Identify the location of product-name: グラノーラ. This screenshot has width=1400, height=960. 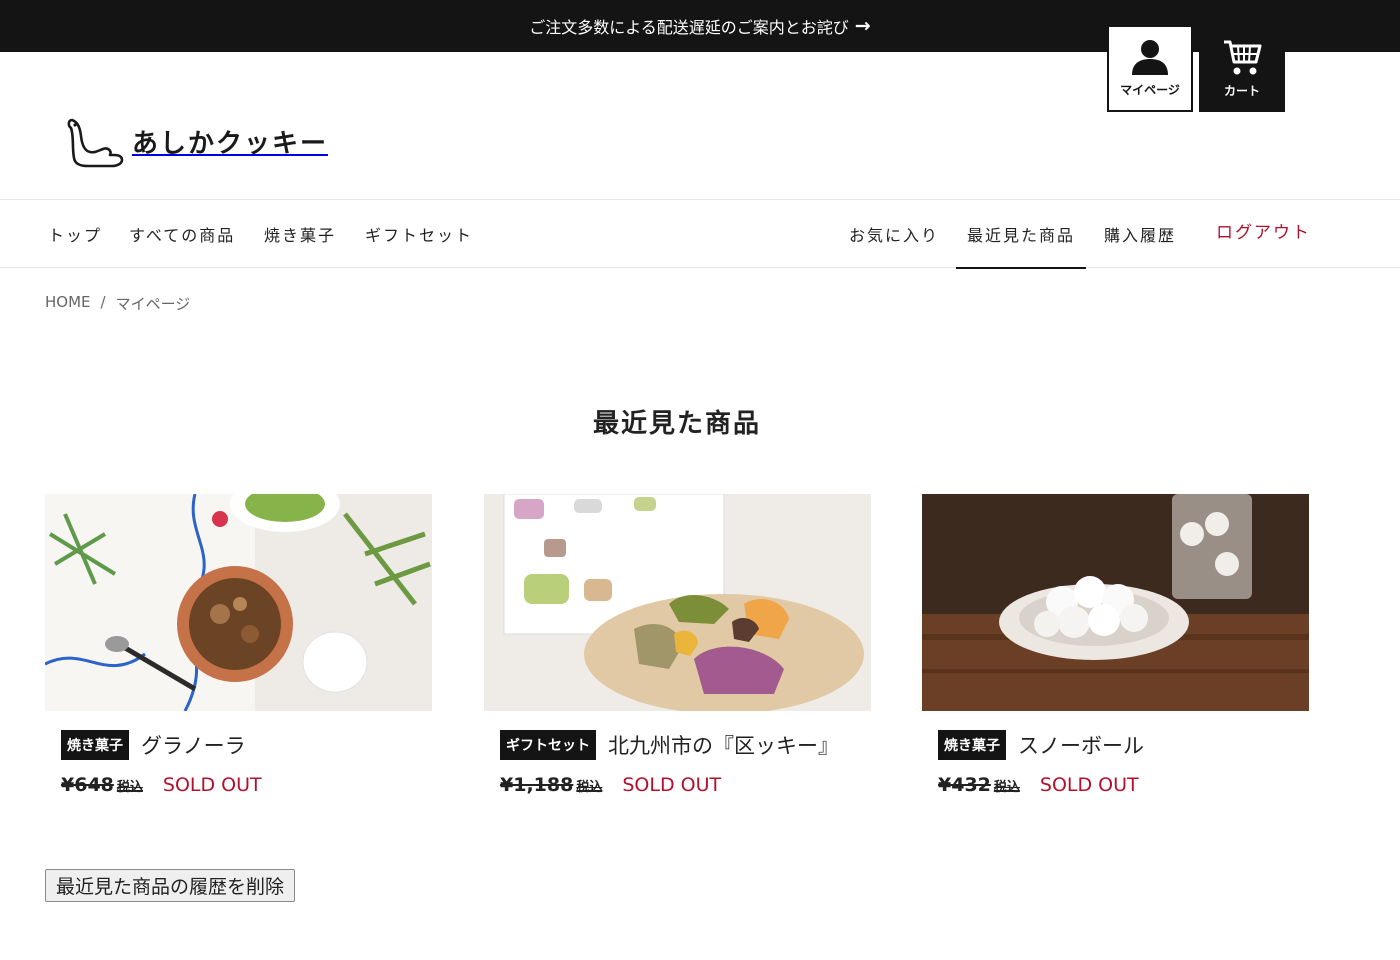
(193, 745).